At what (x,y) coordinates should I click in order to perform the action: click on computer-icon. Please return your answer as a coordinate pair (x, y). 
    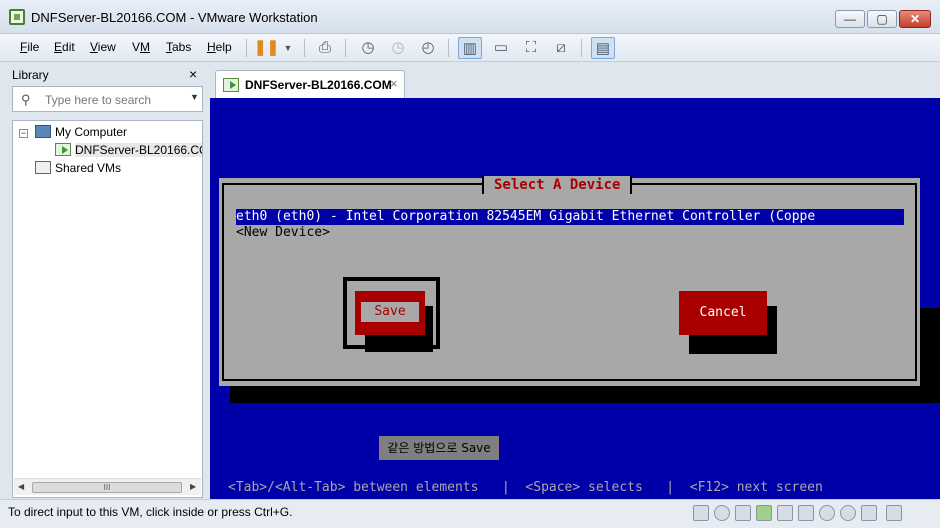
    Looking at the image, I should click on (43, 131).